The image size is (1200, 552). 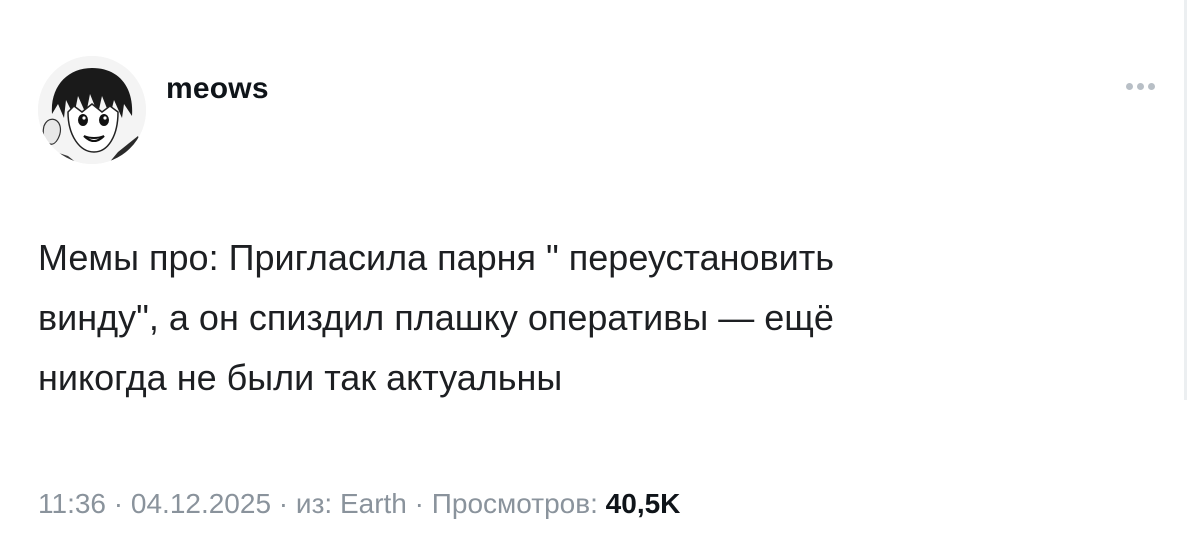 I want to click on post-time: 11:36, so click(x=72, y=503).